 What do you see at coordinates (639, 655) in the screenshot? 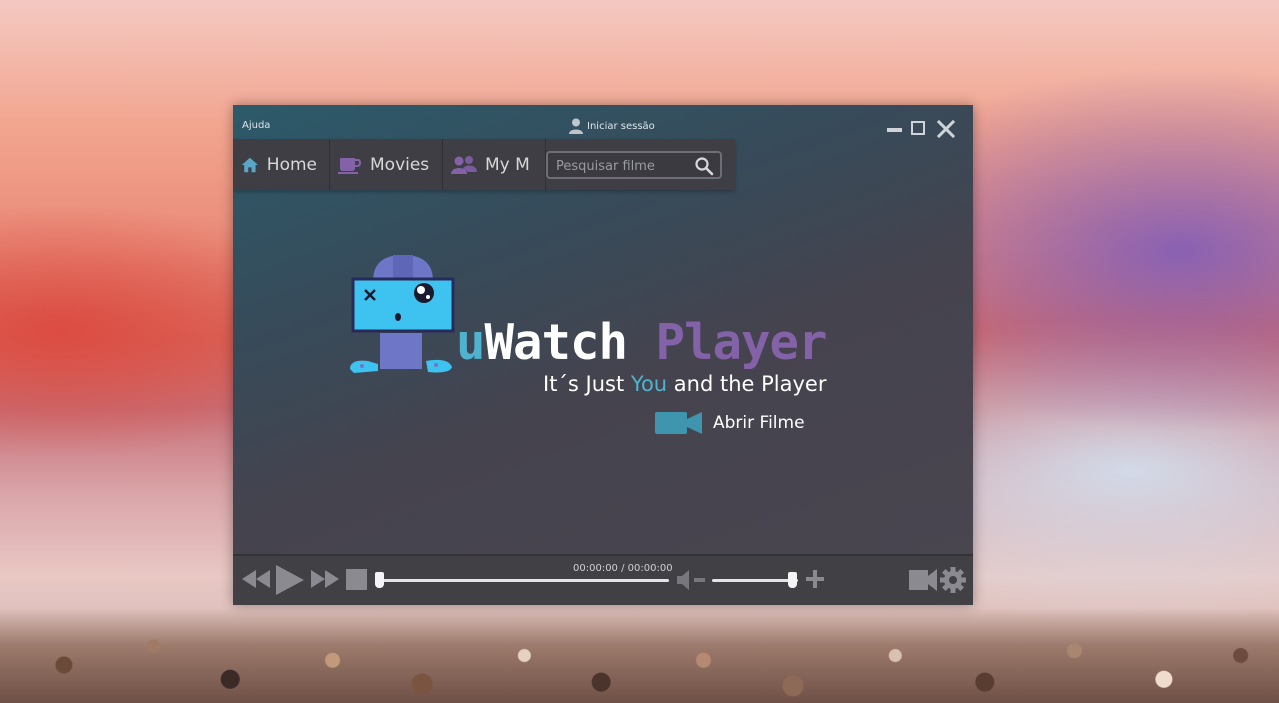
I see `background-pebbles` at bounding box center [639, 655].